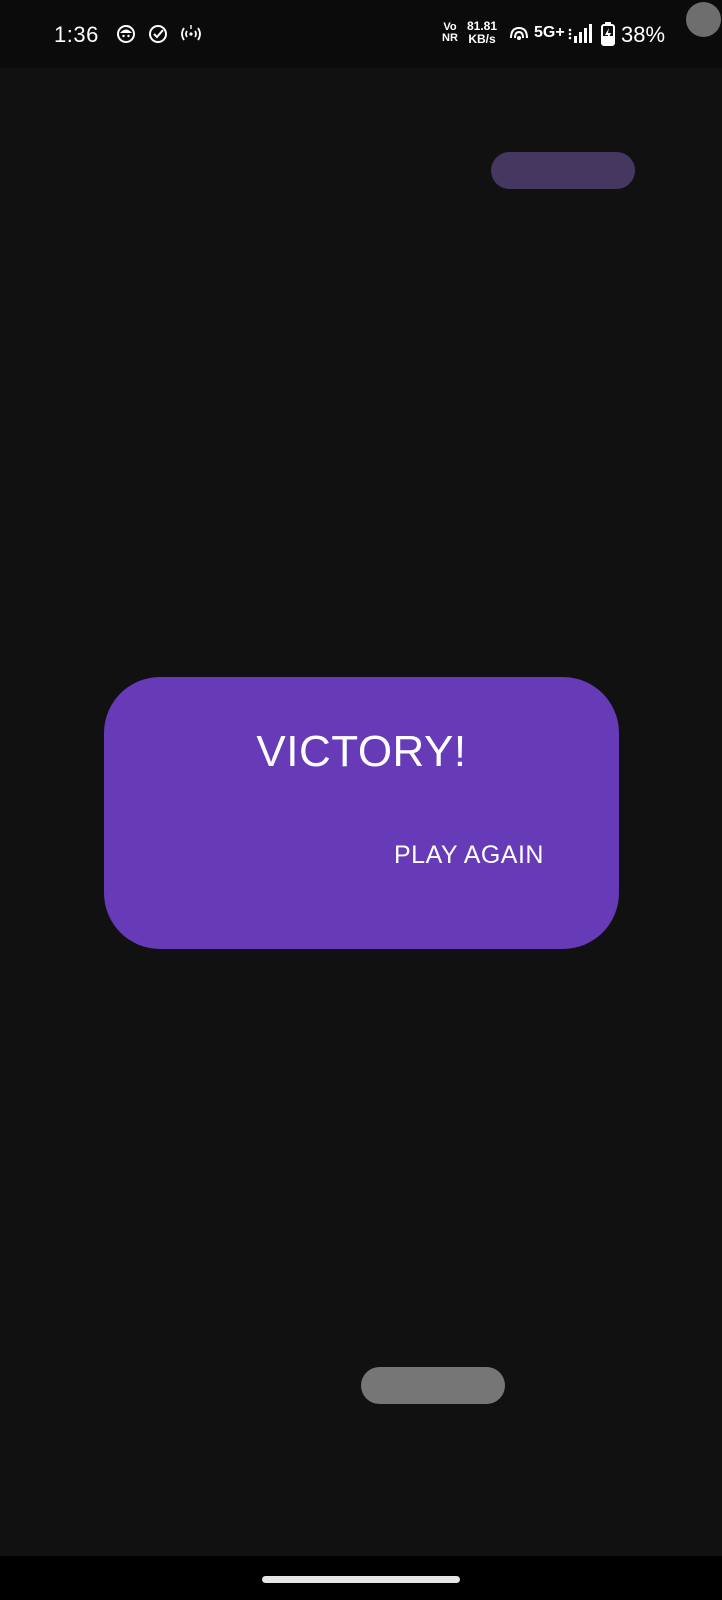  I want to click on battery-charging-icon, so click(608, 34).